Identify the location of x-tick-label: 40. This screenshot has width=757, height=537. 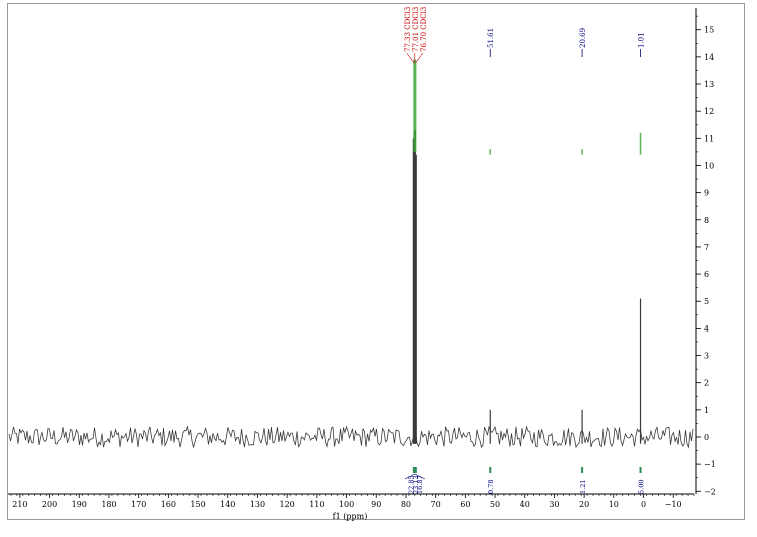
(525, 504).